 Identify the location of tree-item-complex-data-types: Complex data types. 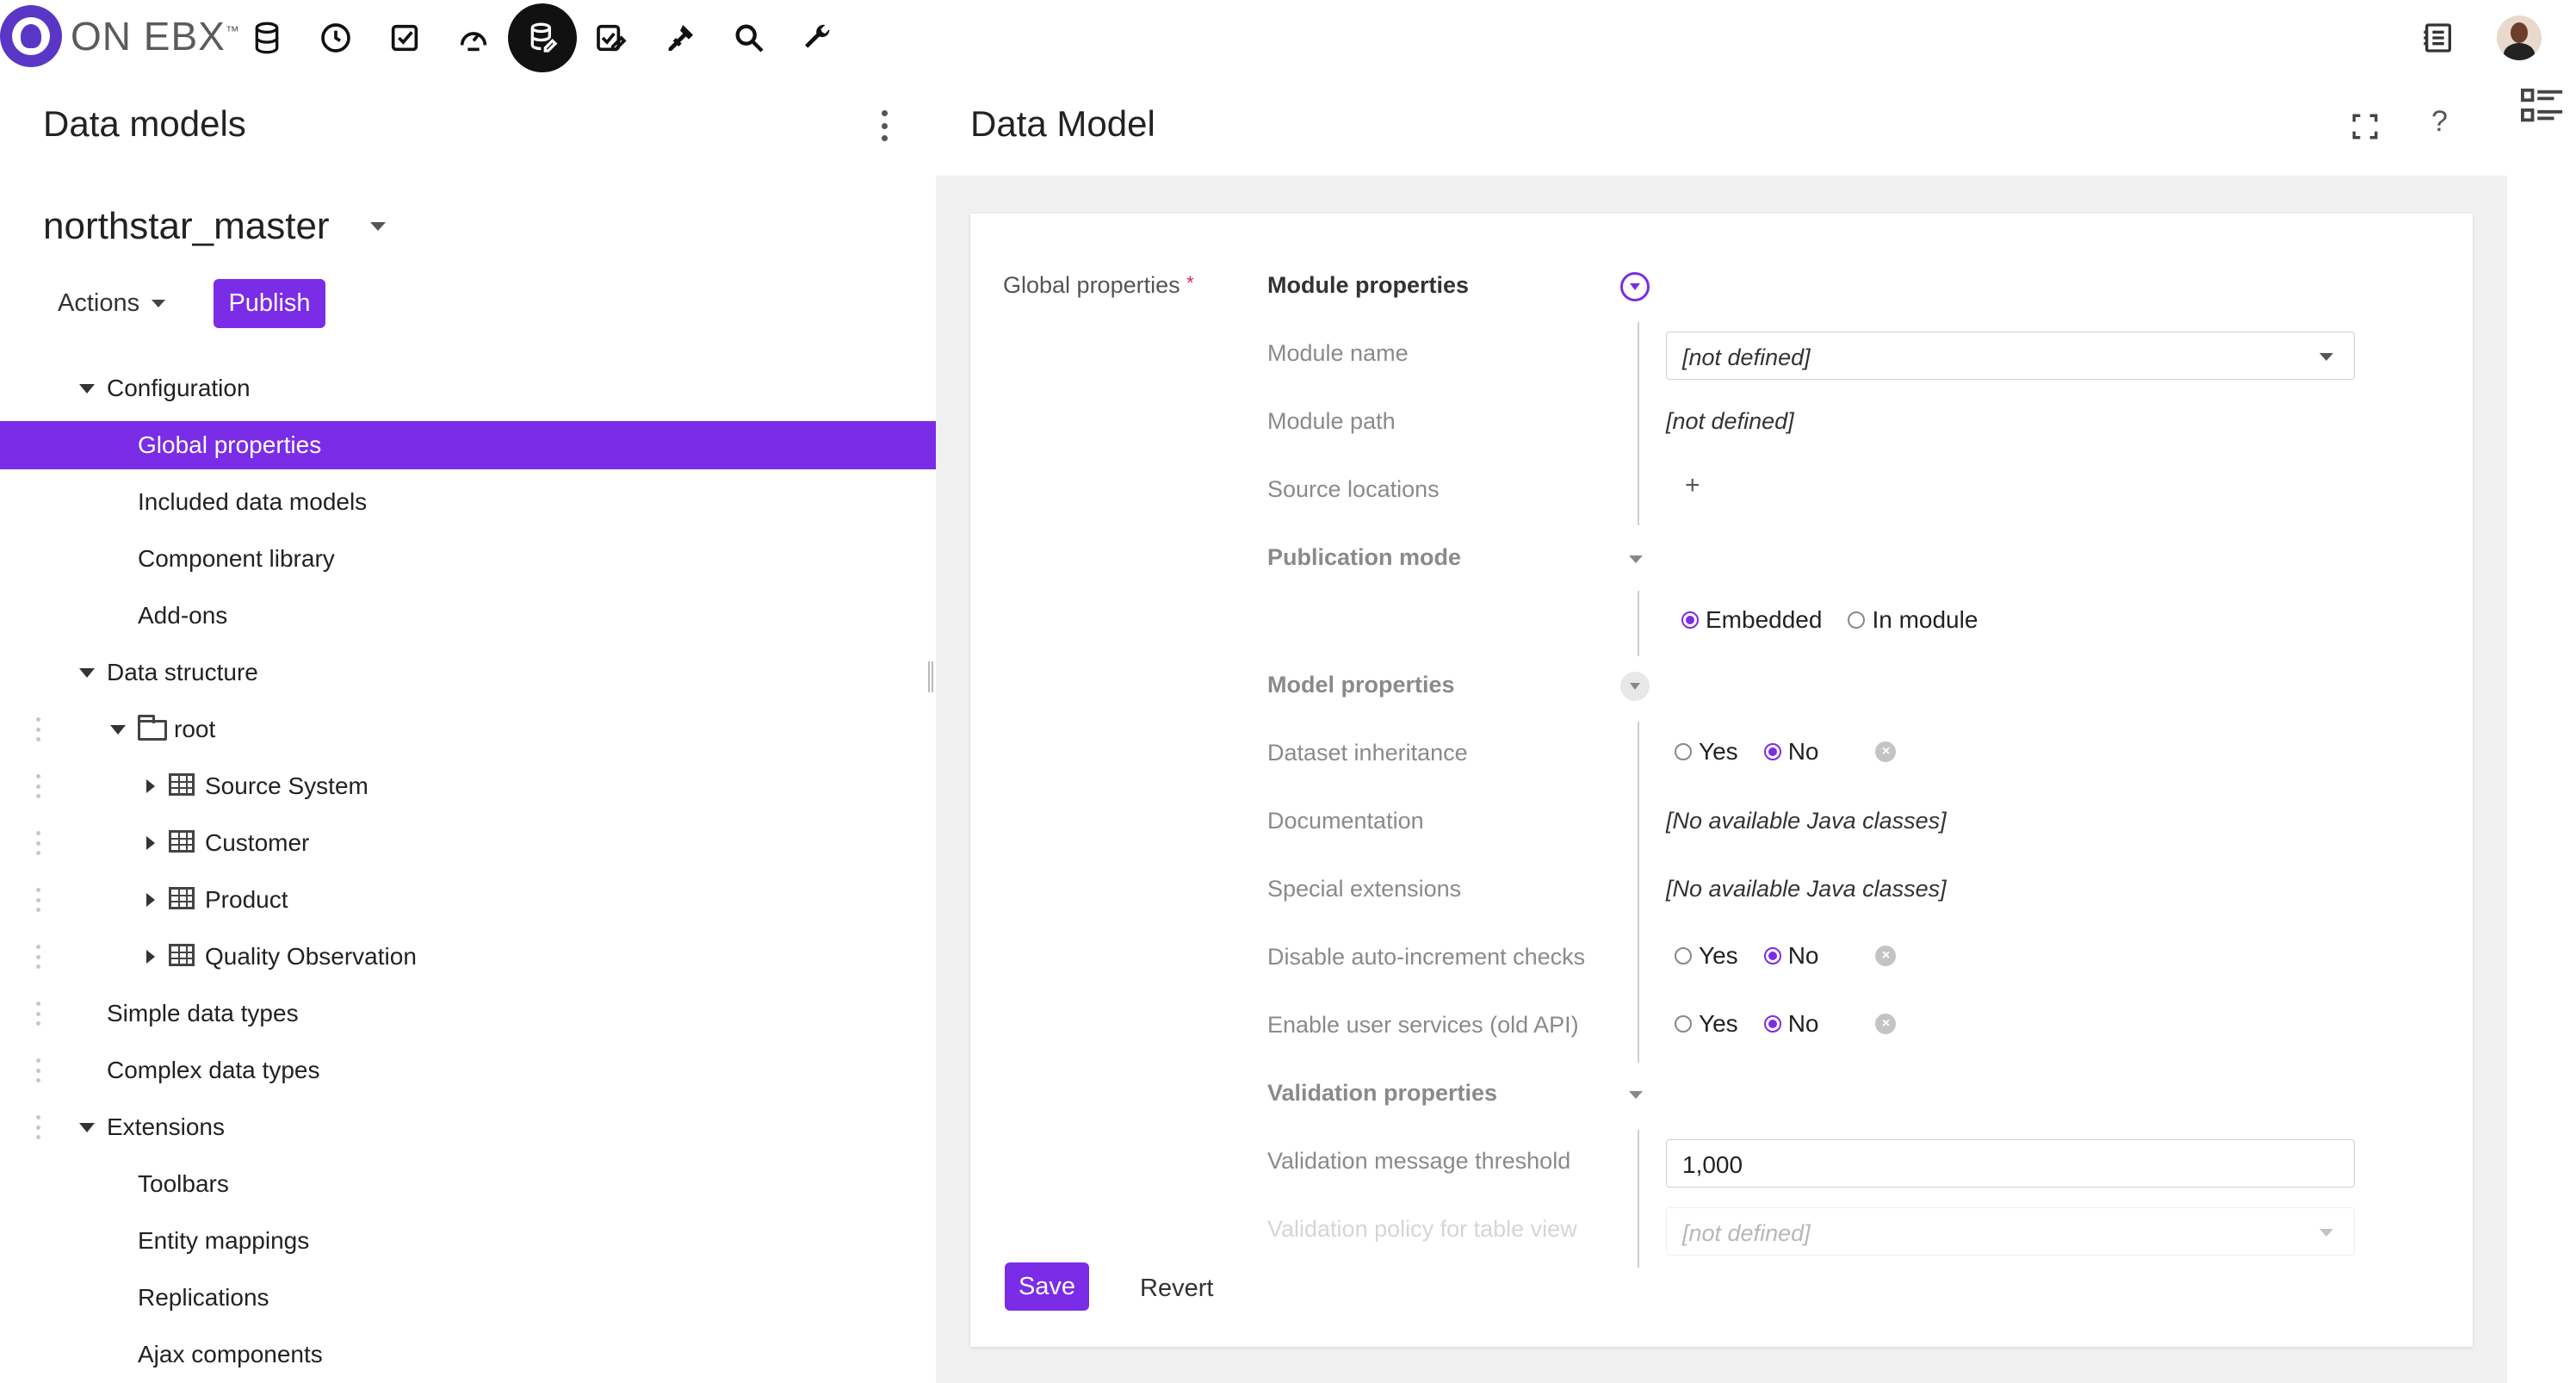
(468, 1070).